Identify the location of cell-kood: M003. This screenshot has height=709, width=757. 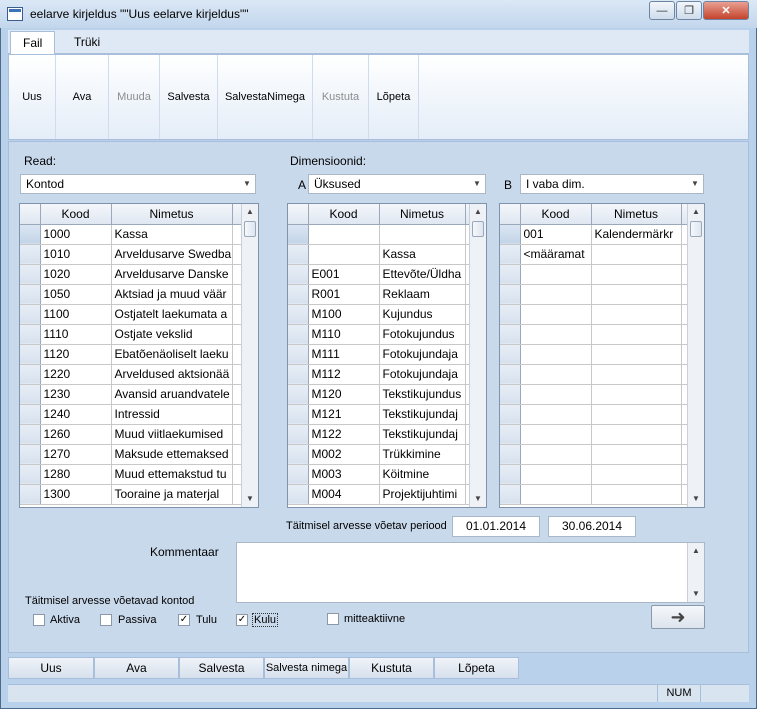
(344, 474).